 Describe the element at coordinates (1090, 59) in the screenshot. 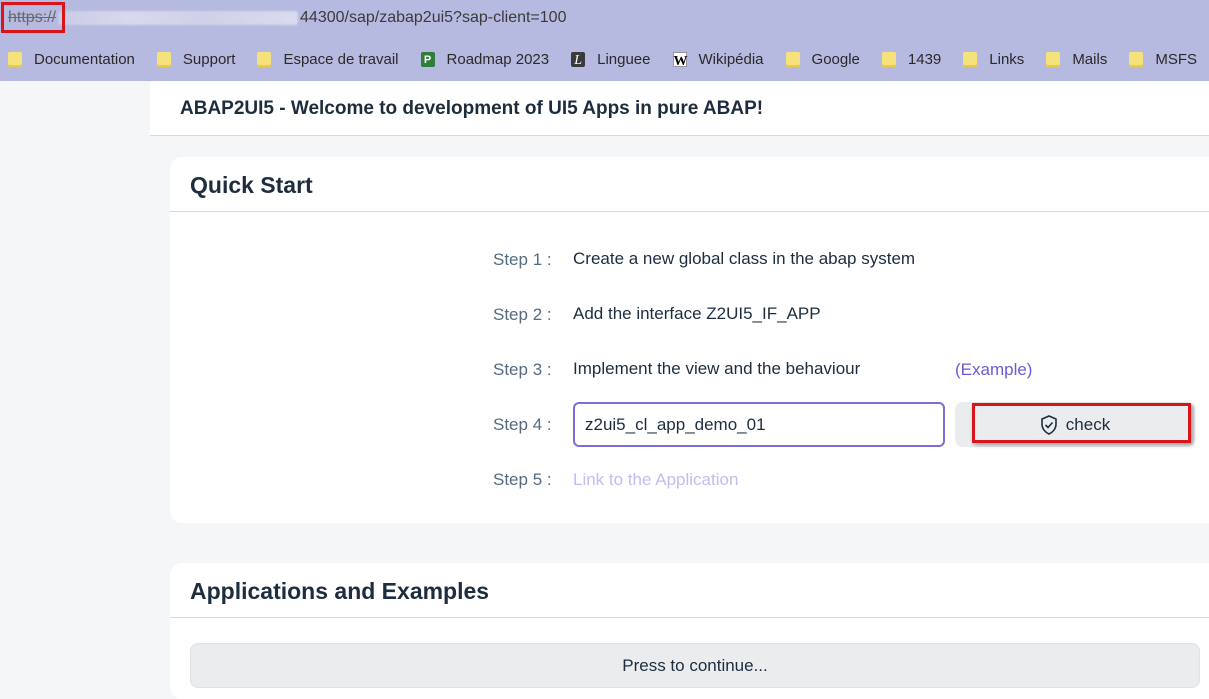

I see `bookmark-label: Mails` at that location.